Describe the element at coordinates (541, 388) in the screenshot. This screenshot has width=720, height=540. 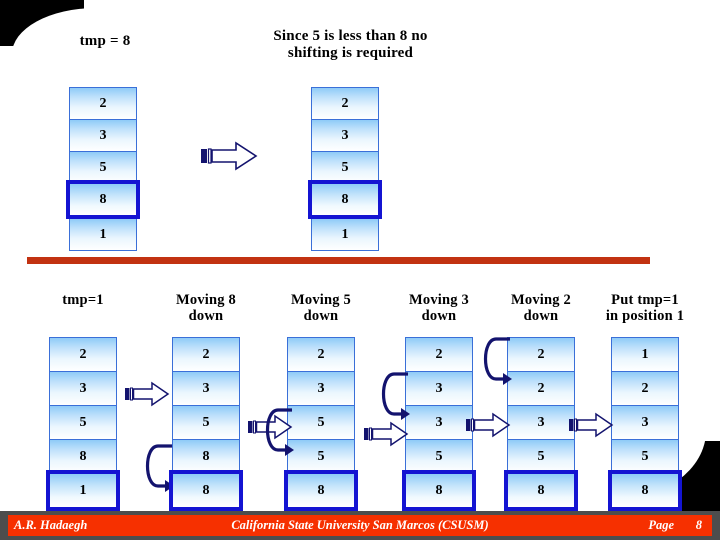
I see `bottom-array-4-cell-1: 2` at that location.